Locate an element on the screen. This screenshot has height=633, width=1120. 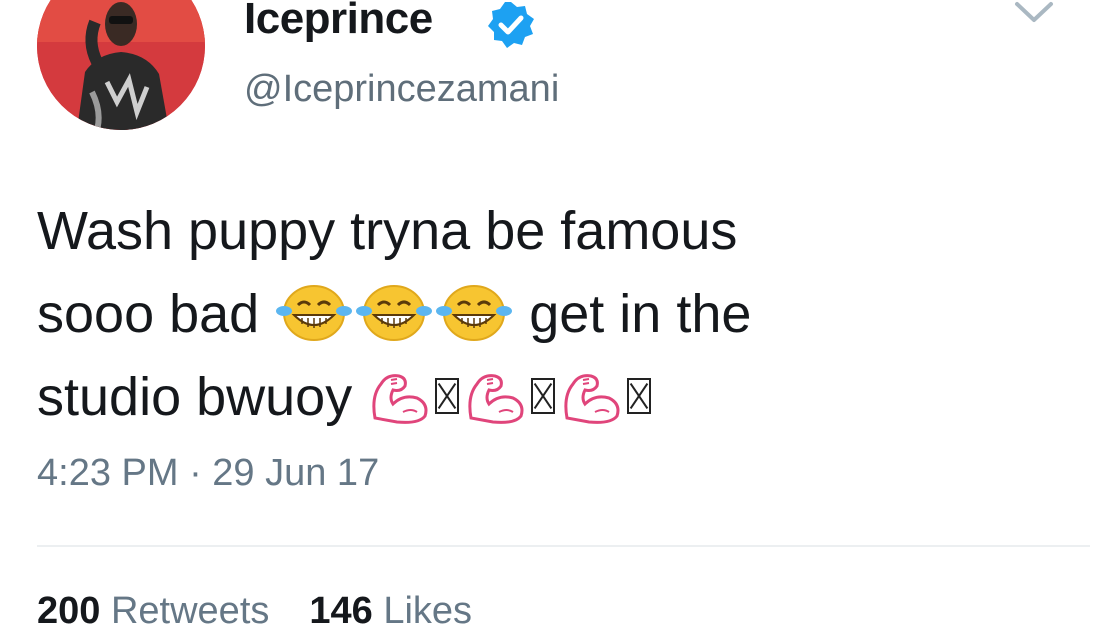
tweet-text-line-3: studio bwuoy is located at coordinates (557, 397).